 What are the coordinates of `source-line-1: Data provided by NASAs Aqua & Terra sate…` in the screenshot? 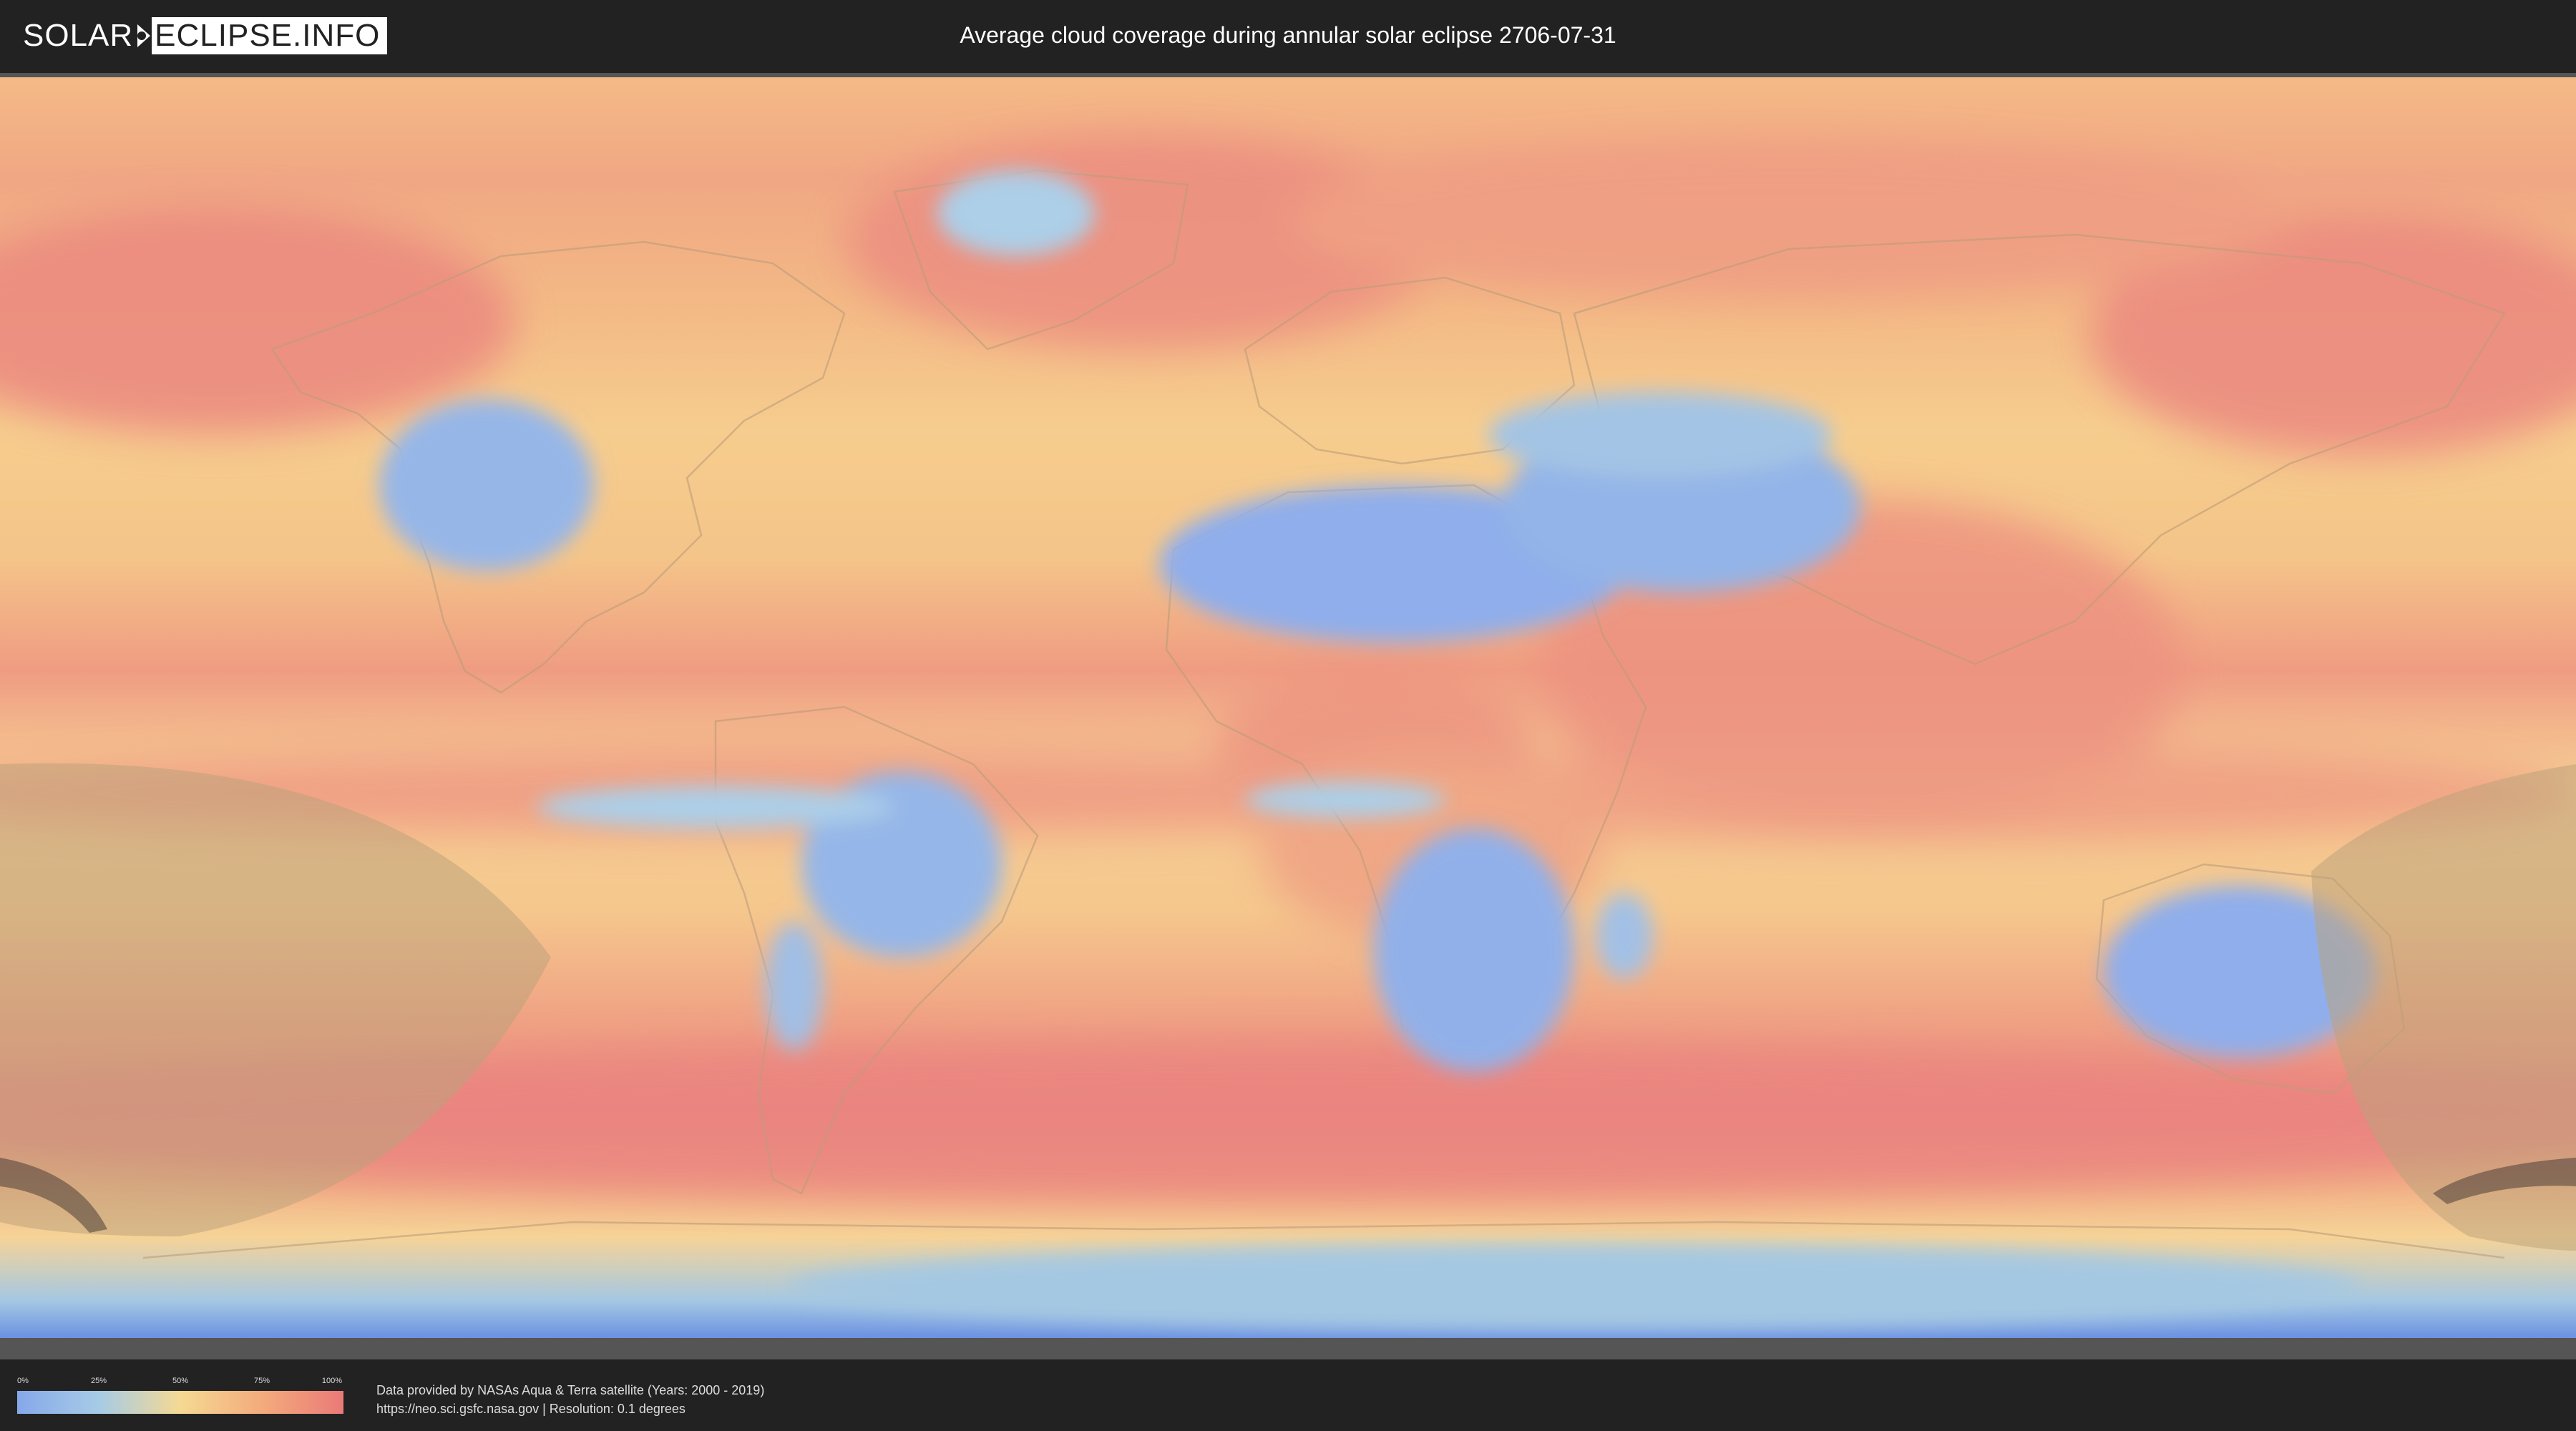 It's located at (570, 1390).